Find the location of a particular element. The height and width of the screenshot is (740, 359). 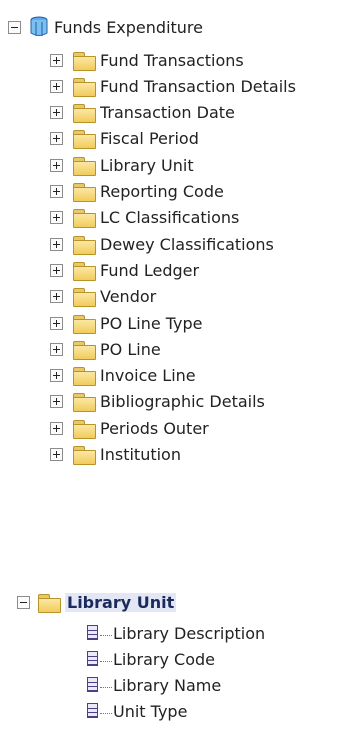

folder-node: Periods Outer is located at coordinates (129, 428).